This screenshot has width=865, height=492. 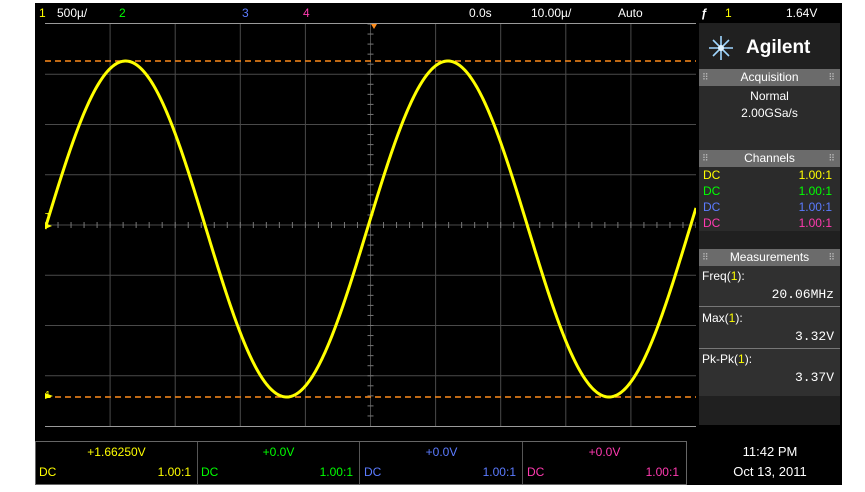 I want to click on brand-logo: Agilent, so click(x=769, y=48).